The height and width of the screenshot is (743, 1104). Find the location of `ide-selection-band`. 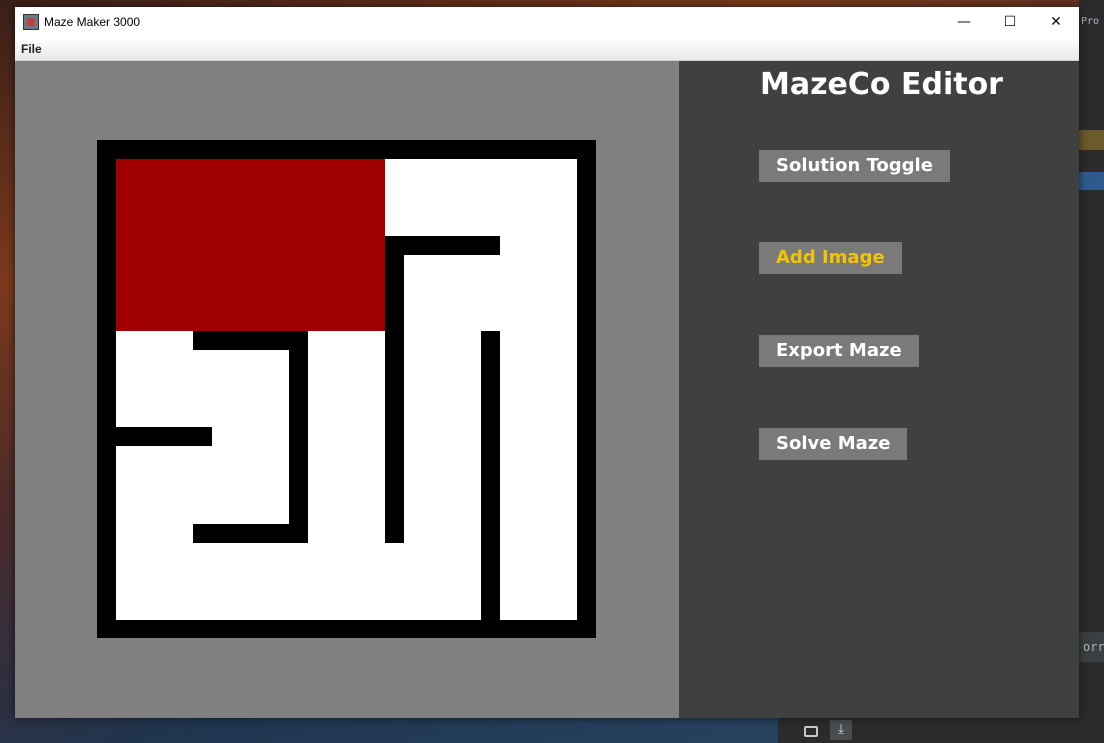

ide-selection-band is located at coordinates (1091, 181).